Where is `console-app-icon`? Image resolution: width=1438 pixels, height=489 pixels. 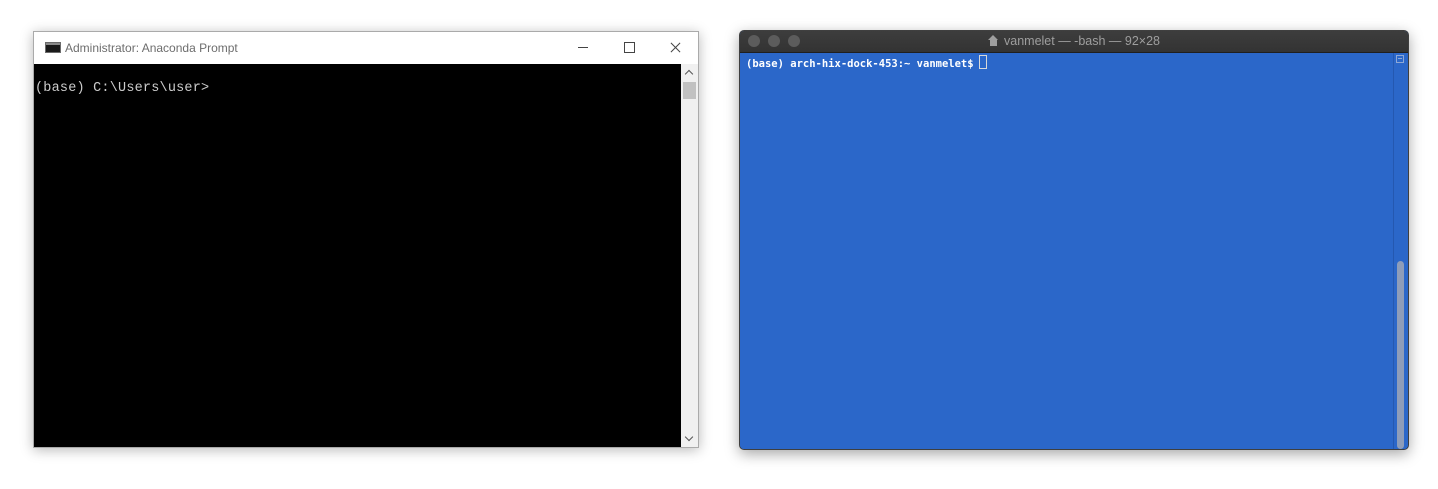
console-app-icon is located at coordinates (53, 47).